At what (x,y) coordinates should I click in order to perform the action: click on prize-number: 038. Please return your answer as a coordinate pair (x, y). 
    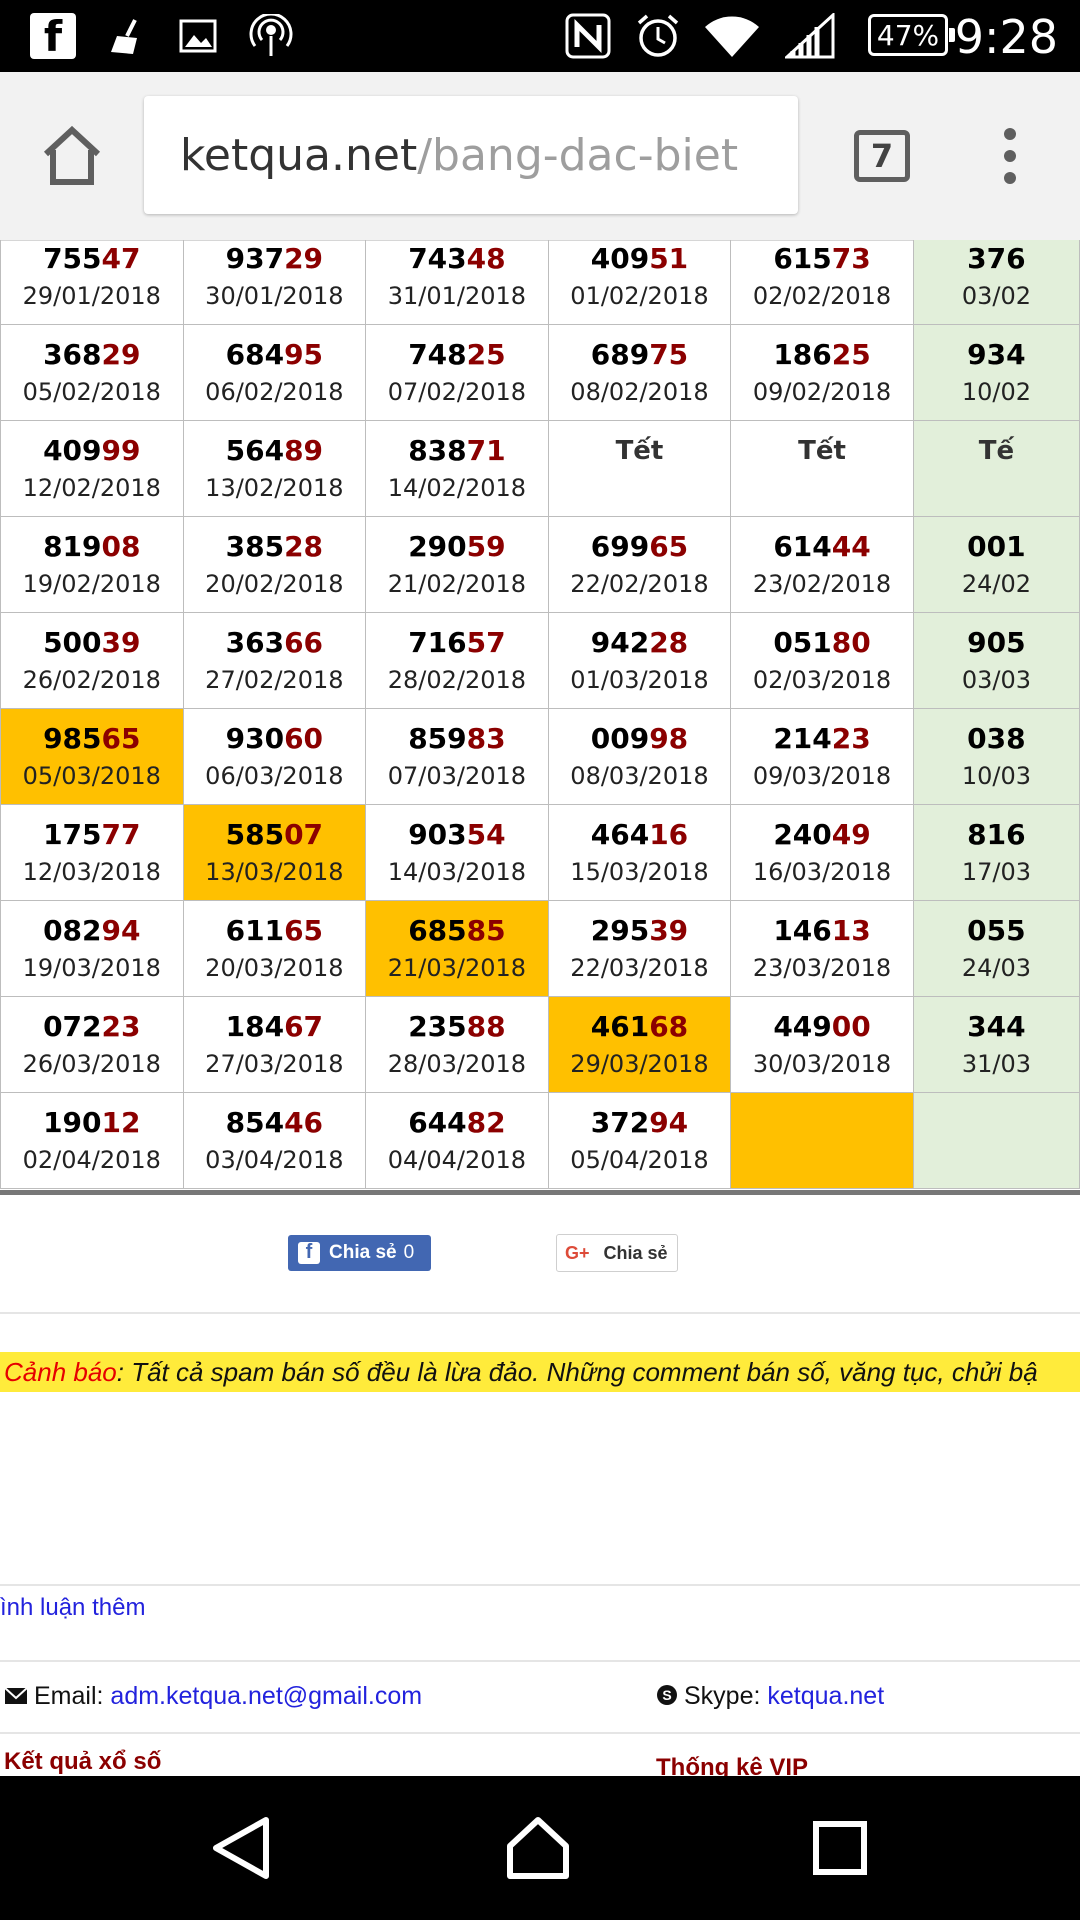
    Looking at the image, I should click on (996, 739).